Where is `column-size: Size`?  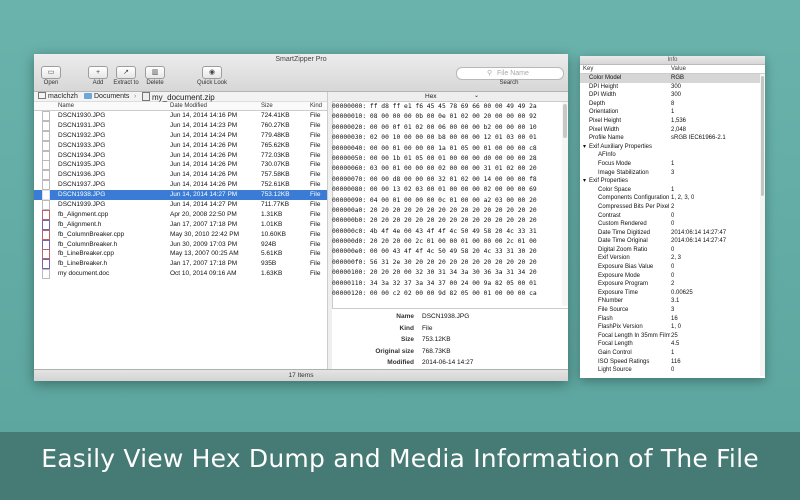 column-size: Size is located at coordinates (267, 106).